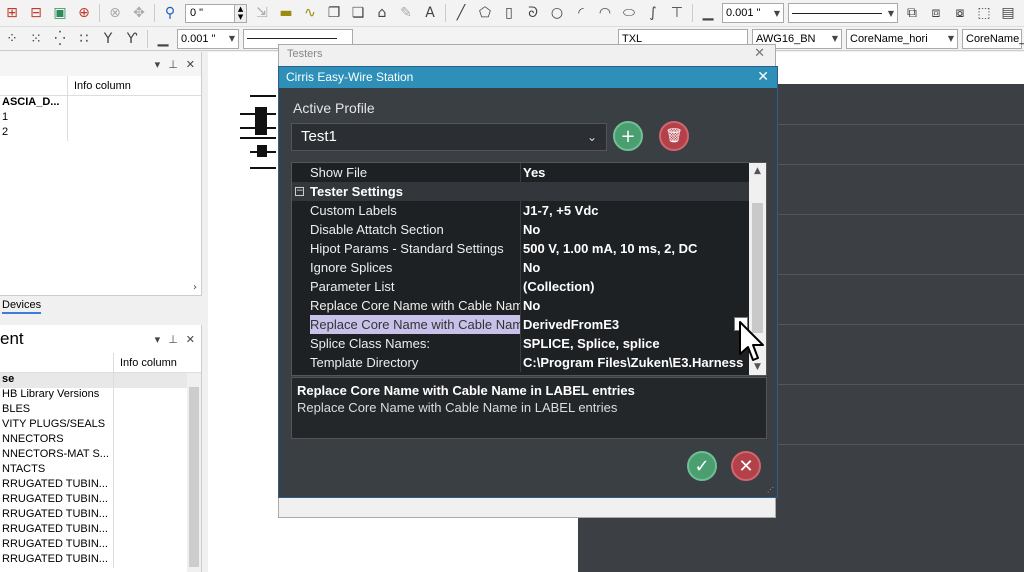 This screenshot has height=572, width=1024. Describe the element at coordinates (216, 13) in the screenshot. I see `line-width-stepper: 0 " ▲ ▼` at that location.